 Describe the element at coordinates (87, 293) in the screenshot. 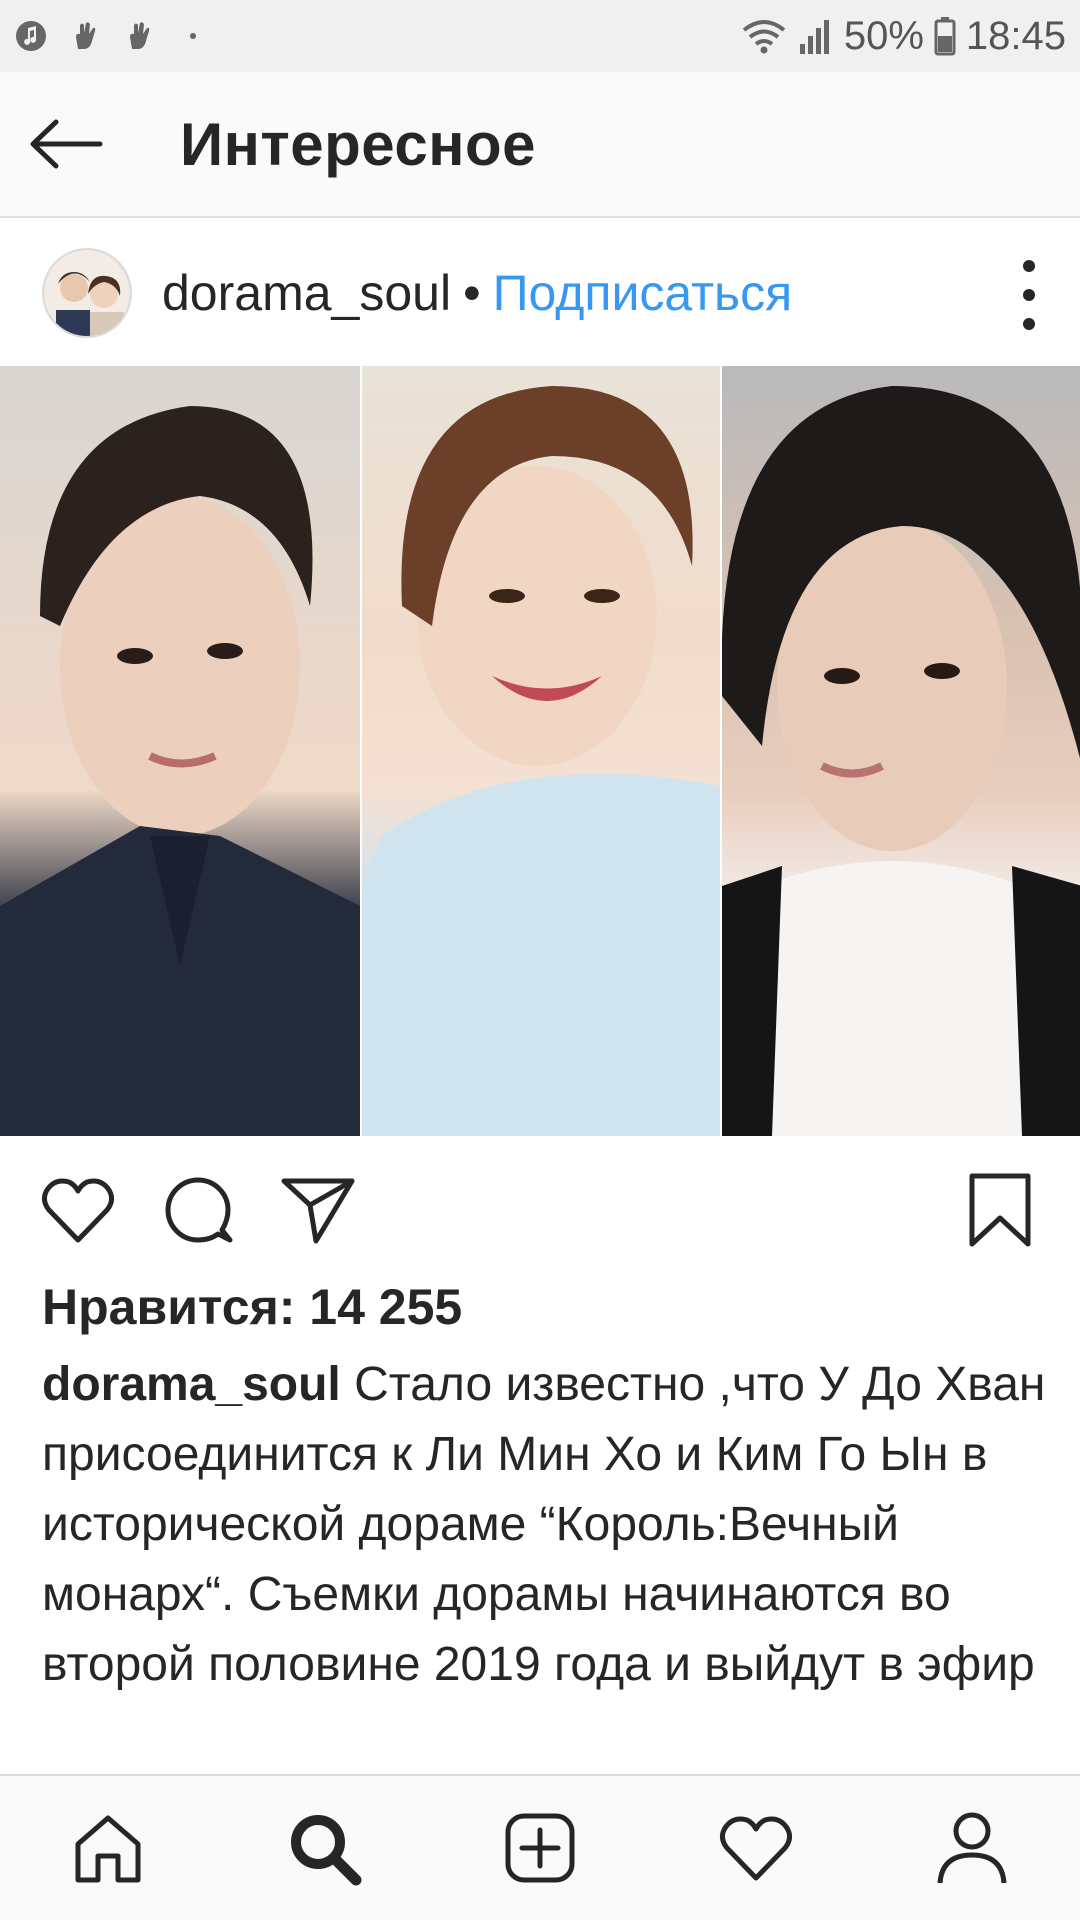

I see `avatar` at that location.